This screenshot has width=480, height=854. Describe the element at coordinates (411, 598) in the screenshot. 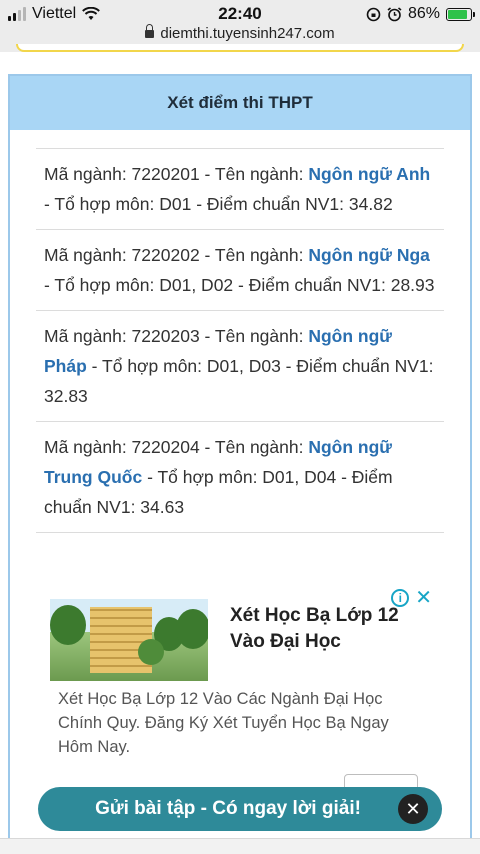

I see `ad-choices: i ✕` at that location.